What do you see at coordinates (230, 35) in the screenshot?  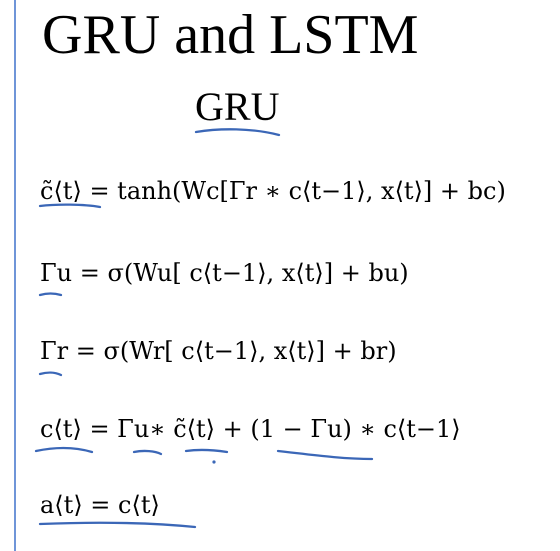 I see `slide-title: GRU and LSTM` at bounding box center [230, 35].